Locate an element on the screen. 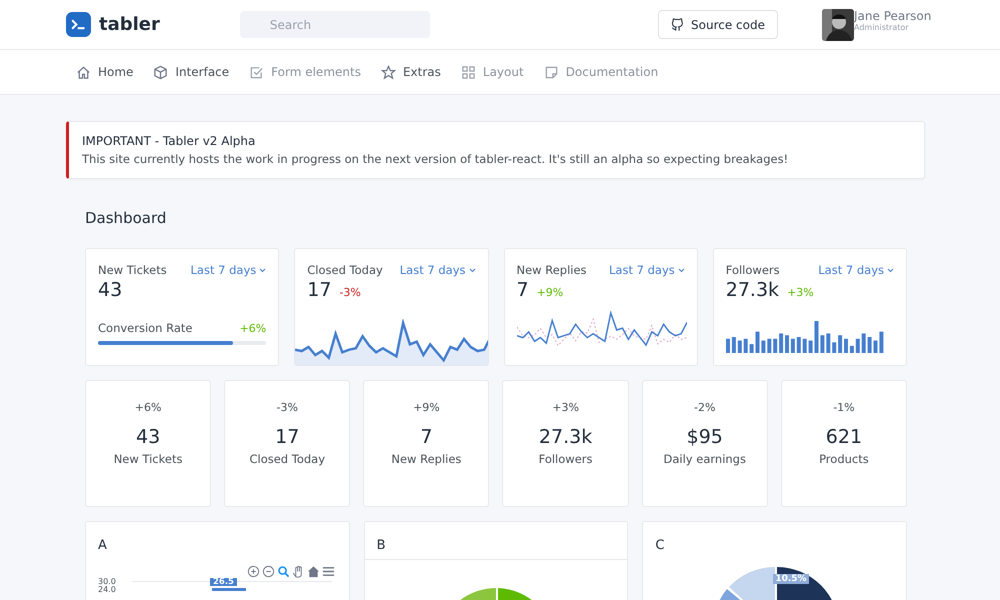  zoom-in-icon is located at coordinates (253, 571).